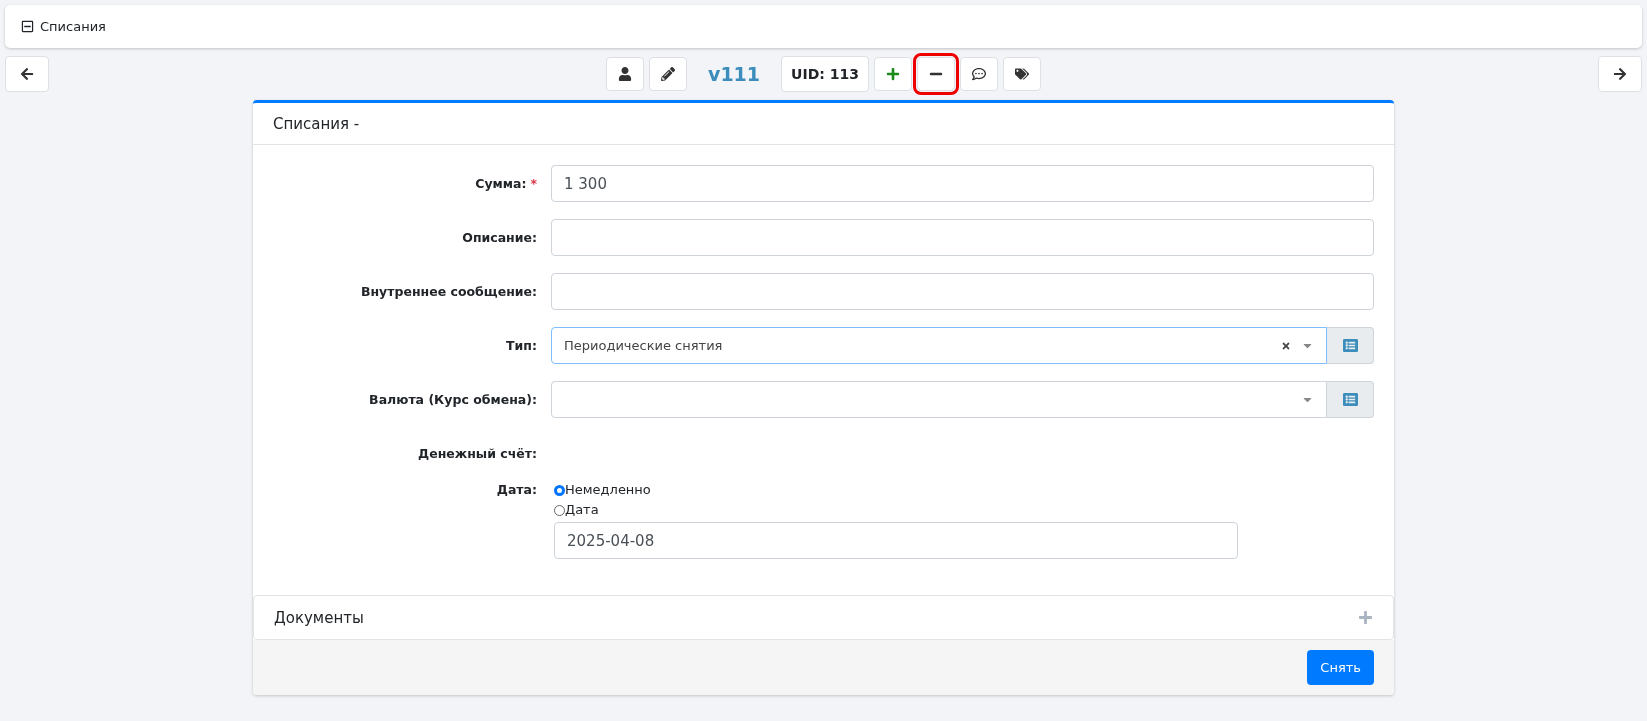  What do you see at coordinates (448, 291) in the screenshot?
I see `field-label: Внутреннее сообщение:` at bounding box center [448, 291].